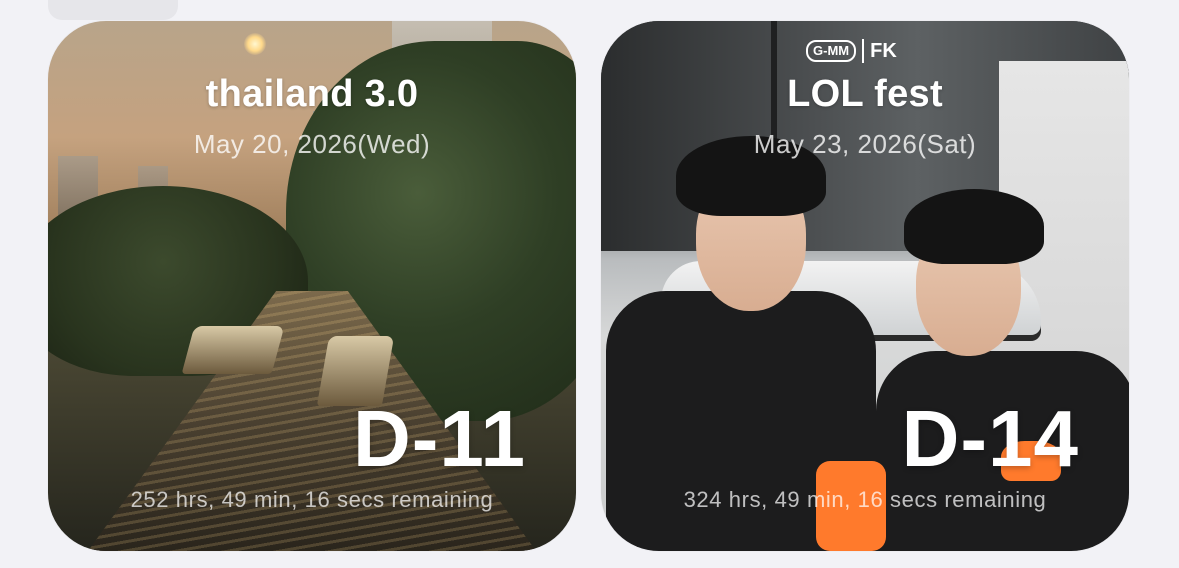 The height and width of the screenshot is (568, 1179). I want to click on widget-title: thailand 3.0, so click(312, 94).